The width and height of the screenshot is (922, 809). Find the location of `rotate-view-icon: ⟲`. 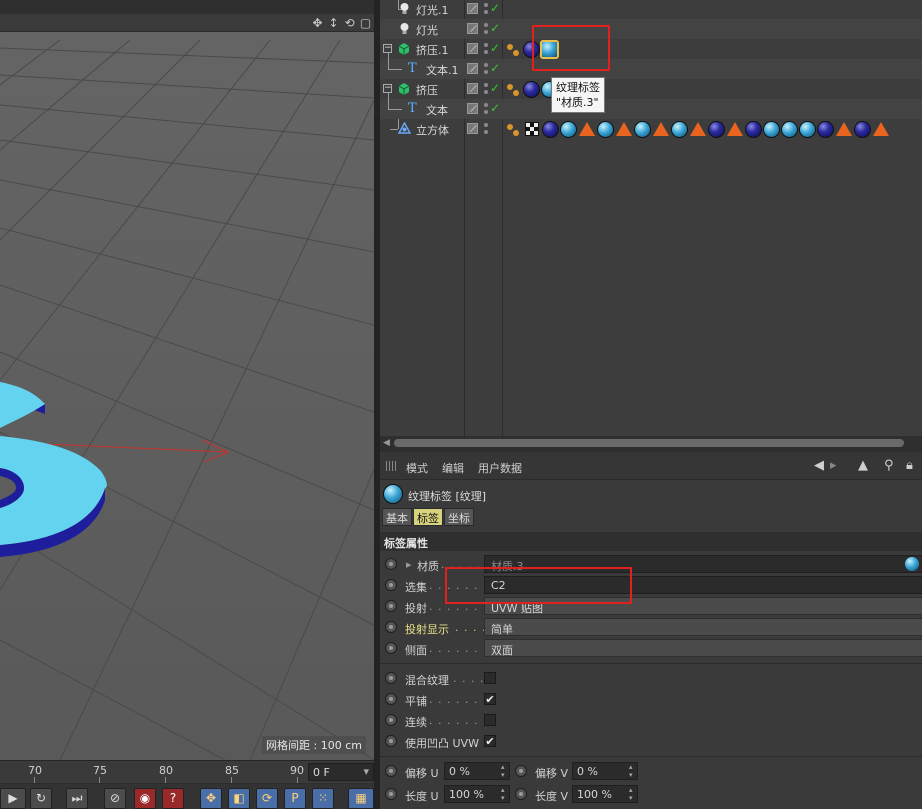

rotate-view-icon: ⟲ is located at coordinates (349, 23).